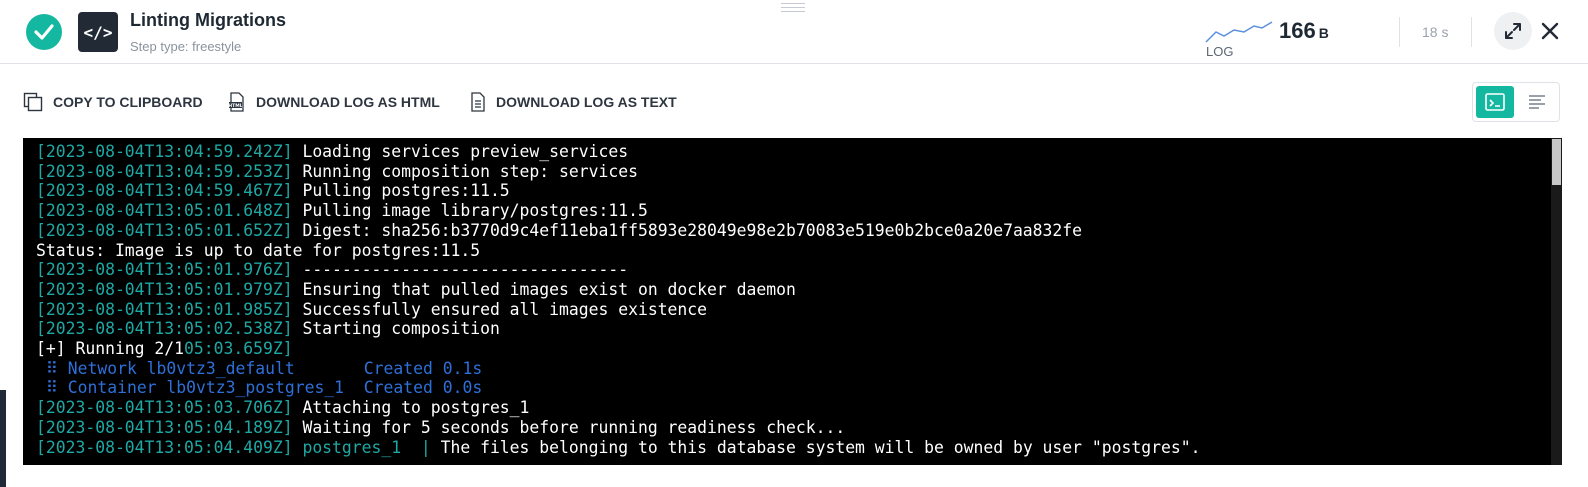  Describe the element at coordinates (236, 102) in the screenshot. I see `html-file-icon: HTML` at that location.